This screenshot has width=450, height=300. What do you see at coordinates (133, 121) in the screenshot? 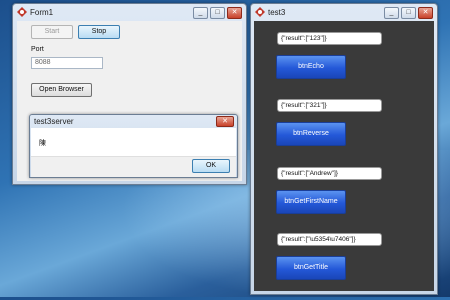
I see `dialog-titlebar: test3server ✕` at bounding box center [133, 121].